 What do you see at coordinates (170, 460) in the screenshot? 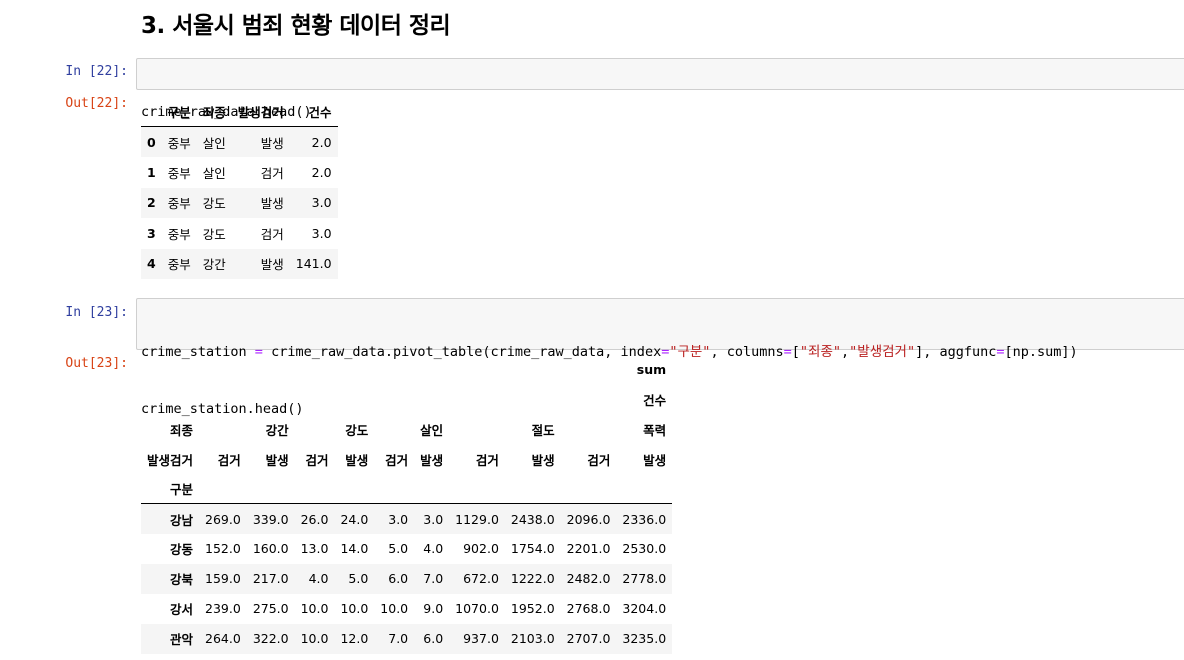
I see `index-header: 발생검거` at bounding box center [170, 460].